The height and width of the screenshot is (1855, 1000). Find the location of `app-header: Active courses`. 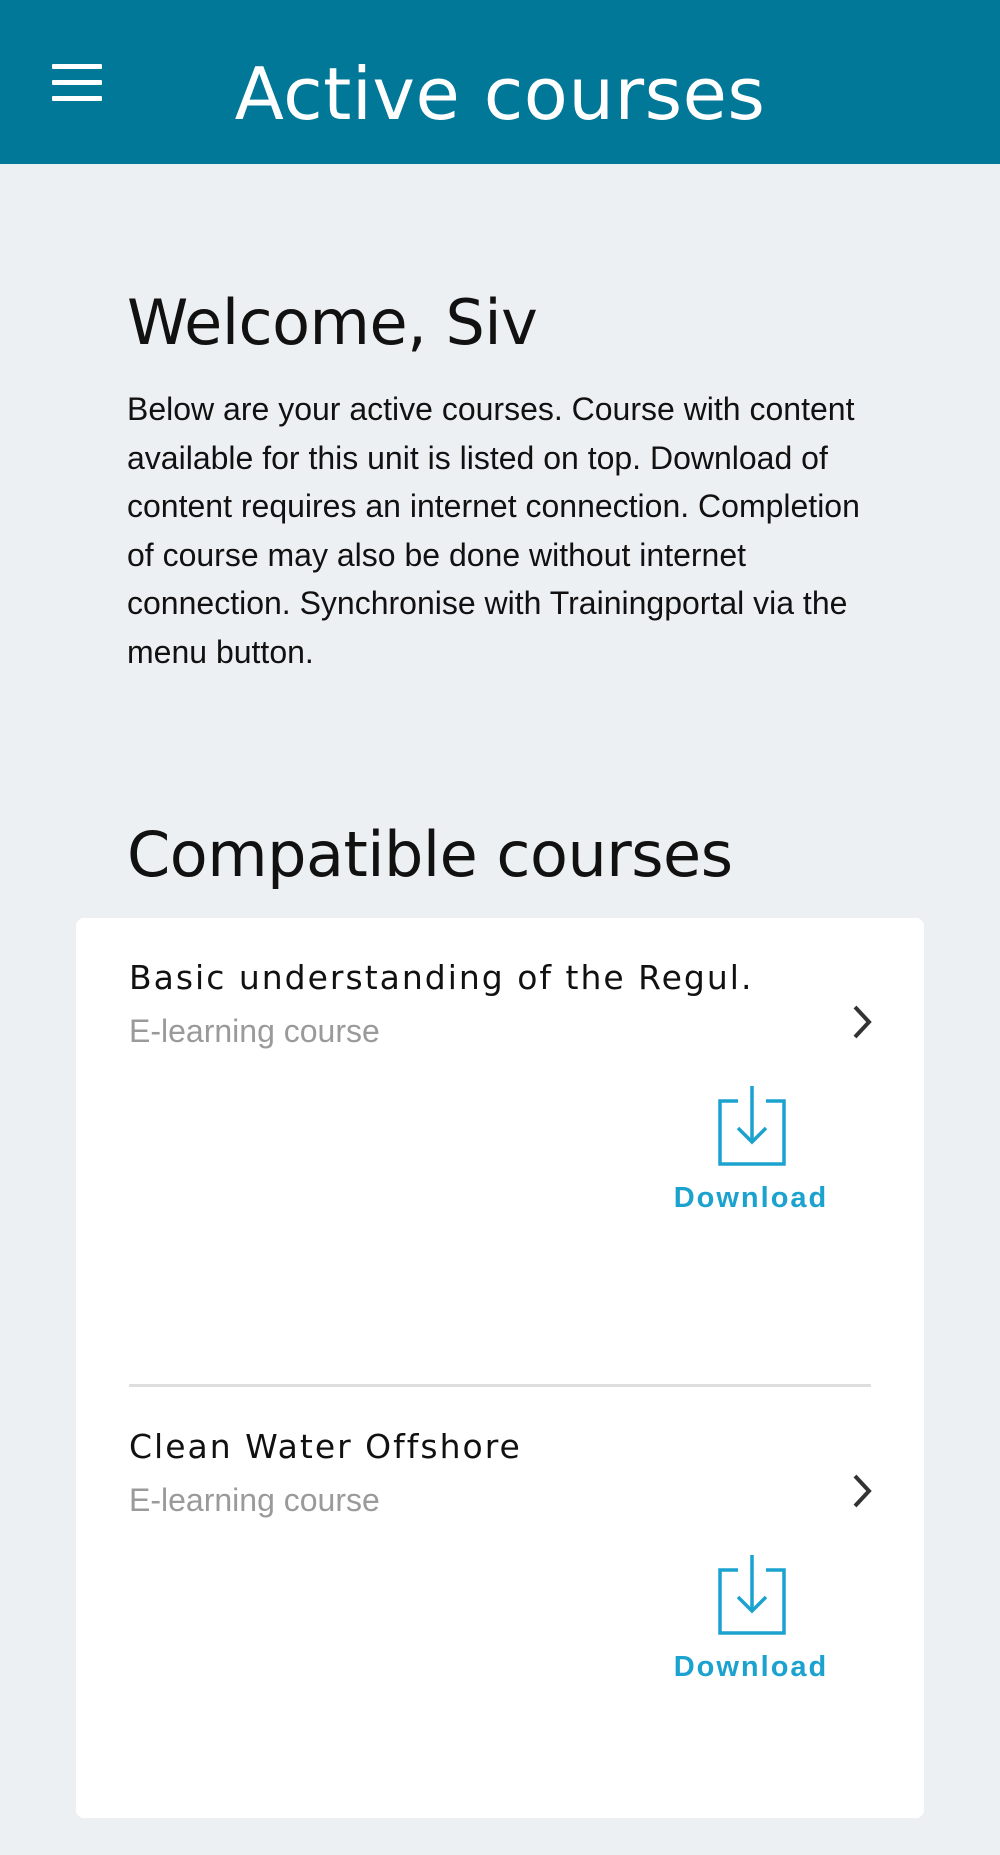

app-header: Active courses is located at coordinates (500, 82).